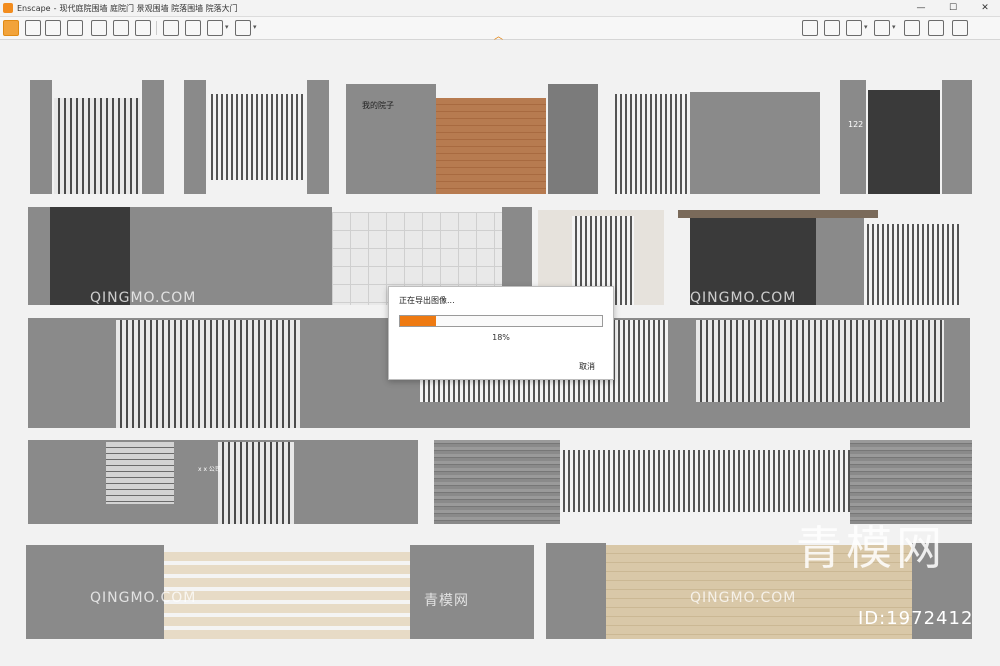  What do you see at coordinates (243, 28) in the screenshot?
I see `video-icon` at bounding box center [243, 28].